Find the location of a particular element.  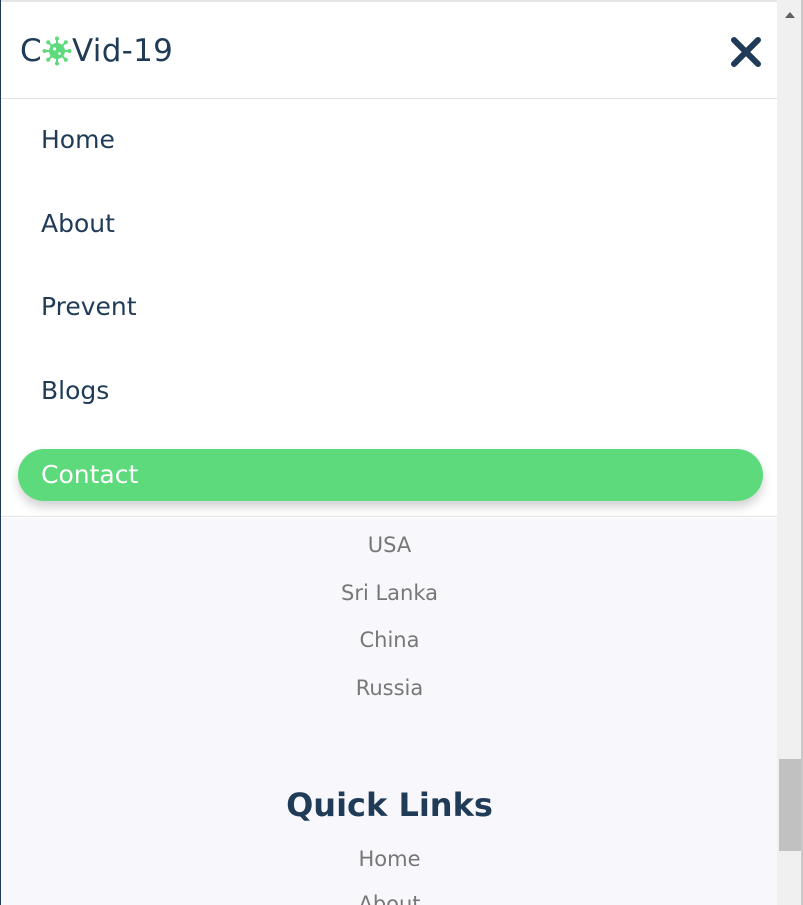

nav-item-prevent: Prevent is located at coordinates (89, 307).